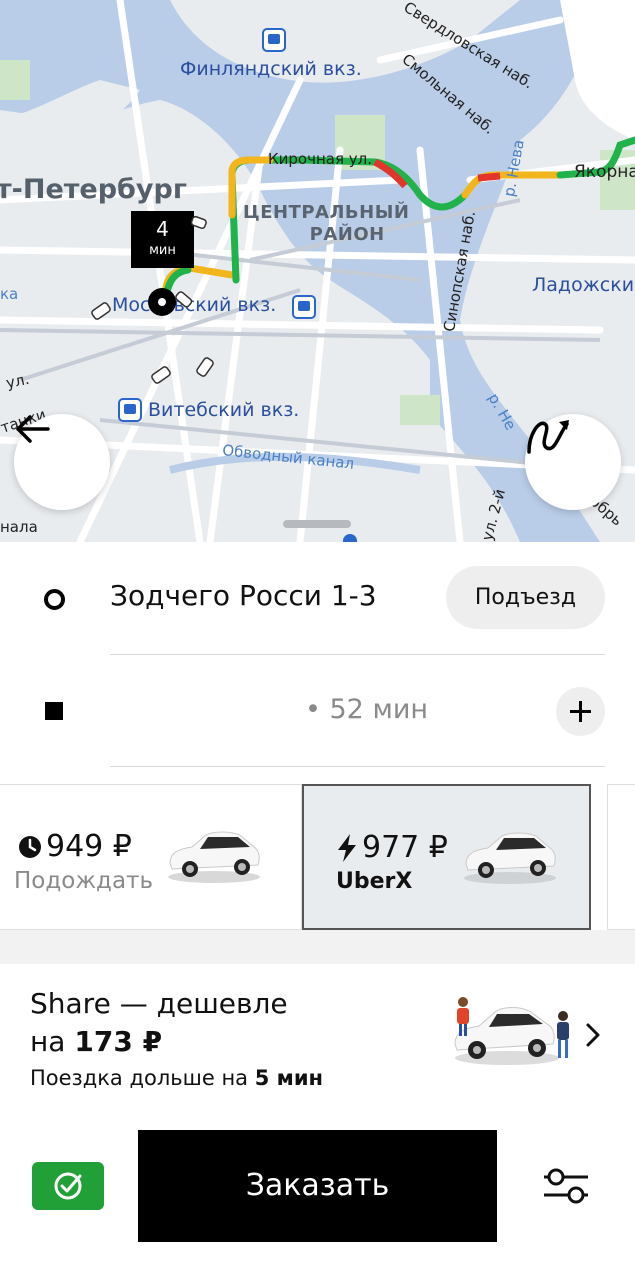 The image size is (635, 1280). Describe the element at coordinates (593, 1035) in the screenshot. I see `chevron-right-icon` at that location.